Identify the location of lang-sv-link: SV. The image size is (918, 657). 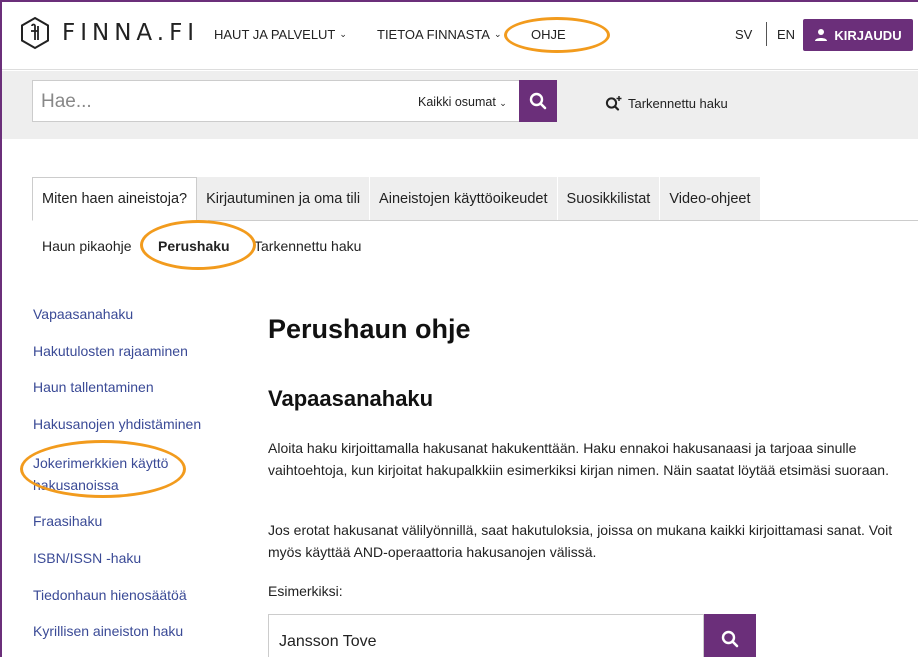
(743, 34).